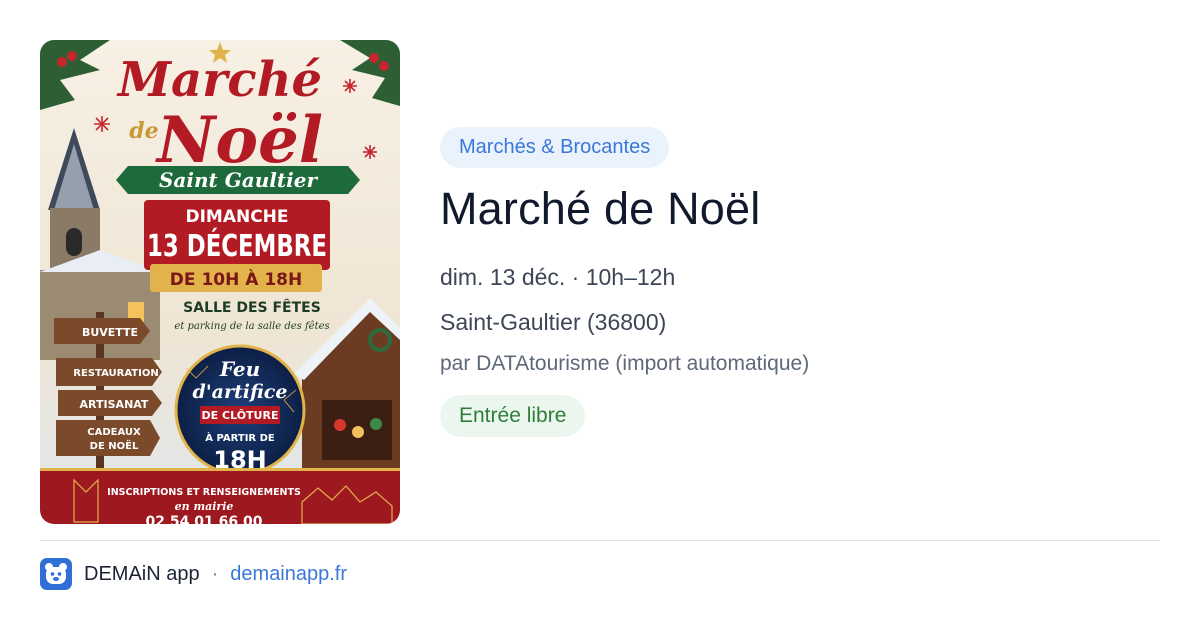 The image size is (1200, 630). Describe the element at coordinates (555, 147) in the screenshot. I see `category-tag: Marchés & Brocantes` at that location.